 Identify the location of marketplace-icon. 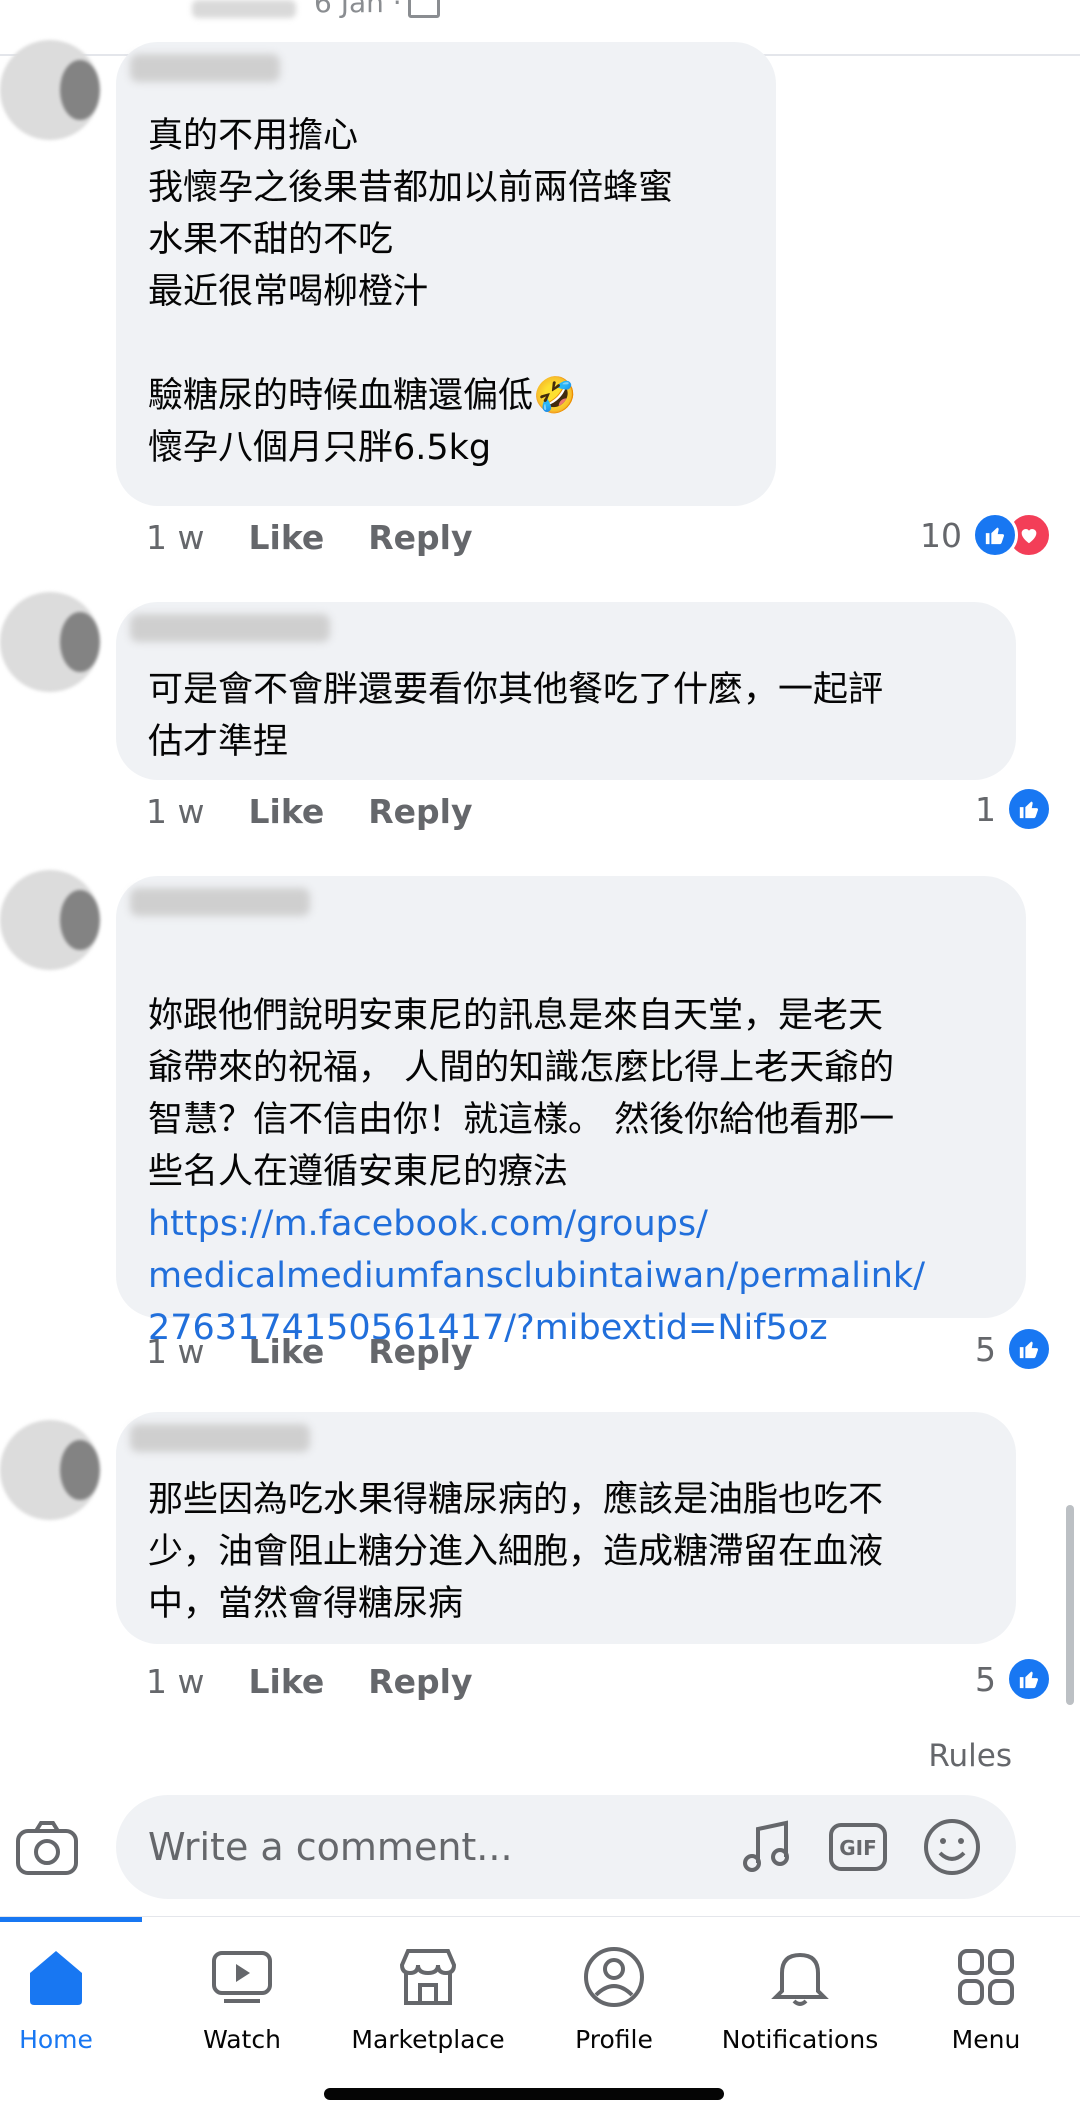
(428, 1977).